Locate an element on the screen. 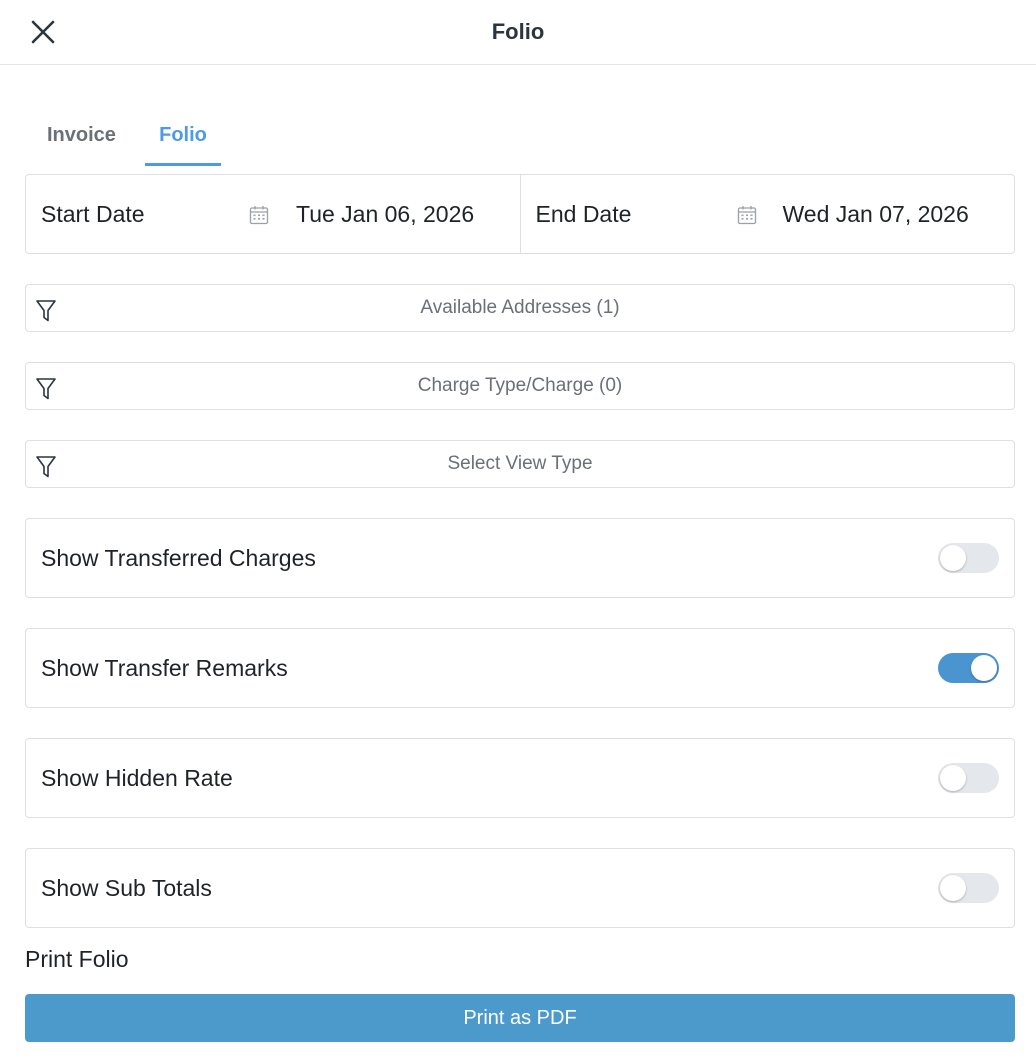  filter-label: Available Addresses (1) is located at coordinates (520, 307).